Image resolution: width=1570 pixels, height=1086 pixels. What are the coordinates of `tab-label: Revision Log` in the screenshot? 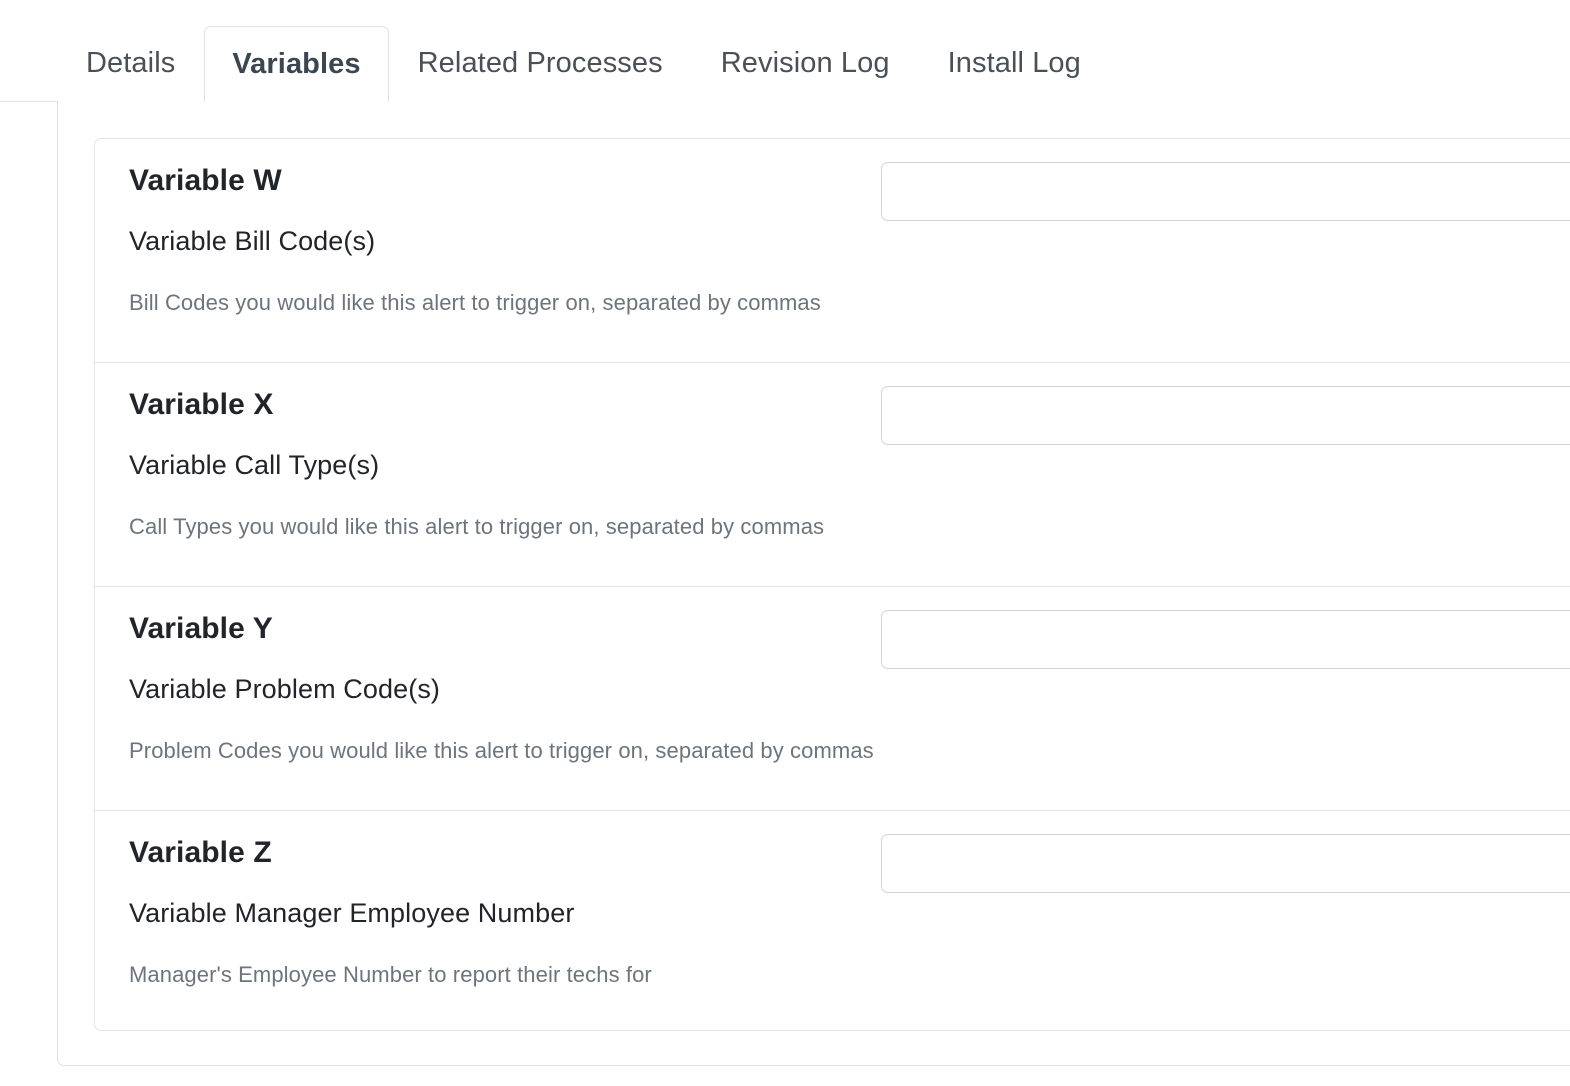 It's located at (805, 63).